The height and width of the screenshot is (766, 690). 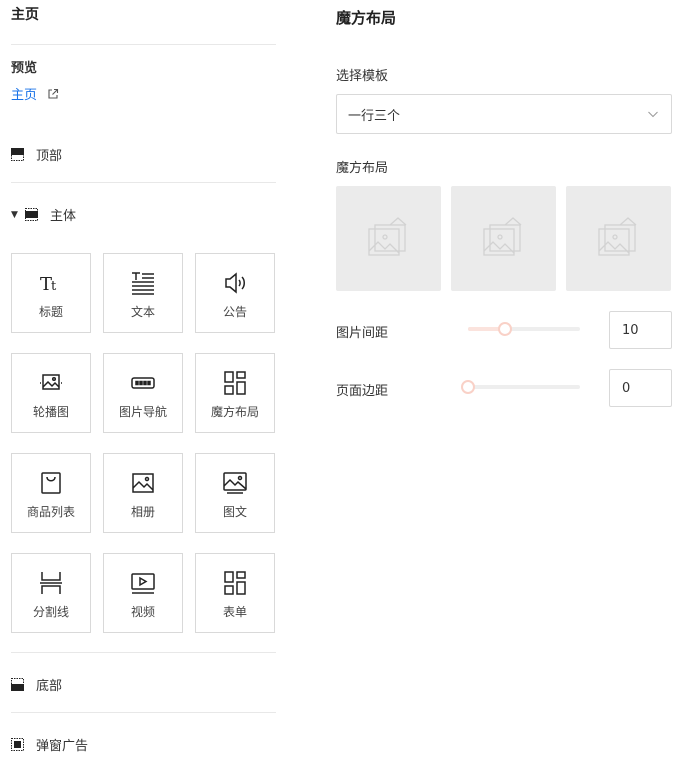 I want to click on external-link-icon, so click(x=53, y=93).